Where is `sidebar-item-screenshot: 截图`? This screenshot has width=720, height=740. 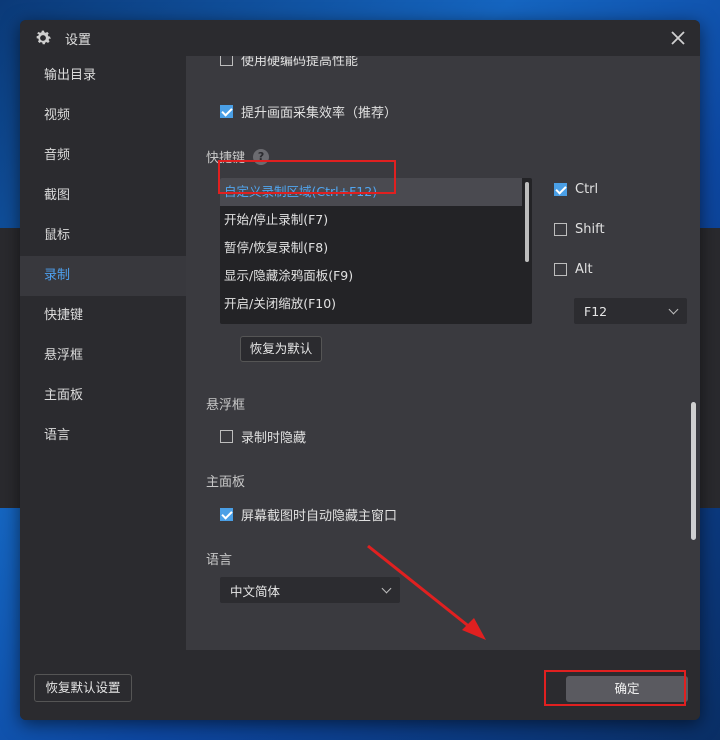
sidebar-item-screenshot: 截图 is located at coordinates (103, 196).